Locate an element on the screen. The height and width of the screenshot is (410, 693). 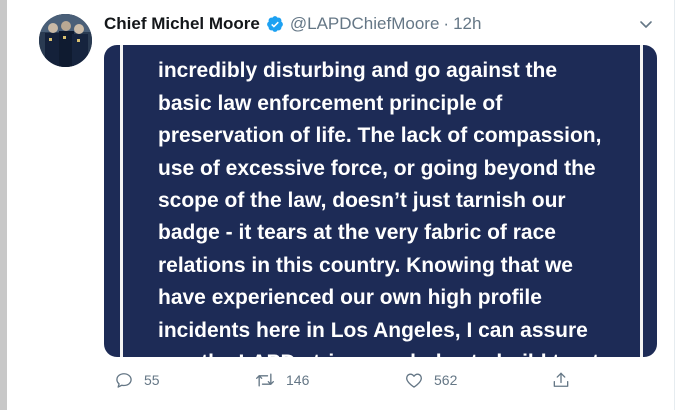
share-button is located at coordinates (561, 380).